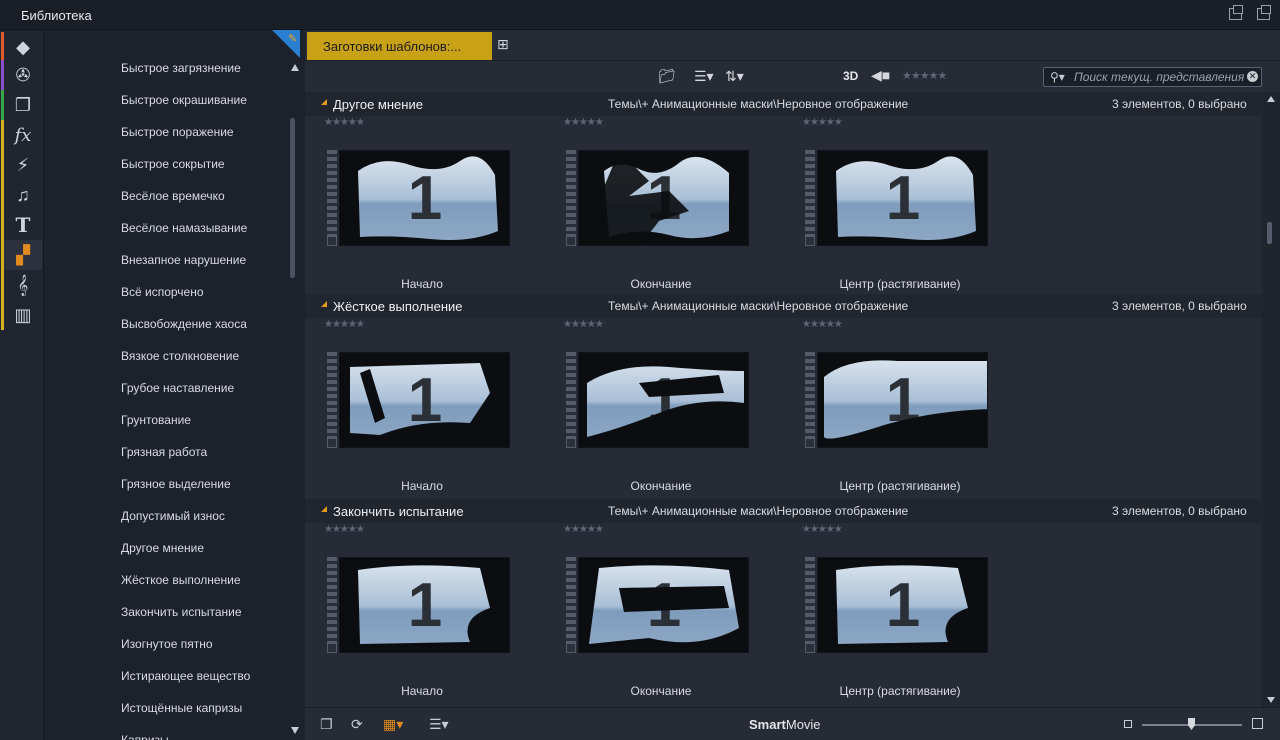 This screenshot has height=740, width=1280. I want to click on category-item: Быстрое сокрытие, so click(173, 164).